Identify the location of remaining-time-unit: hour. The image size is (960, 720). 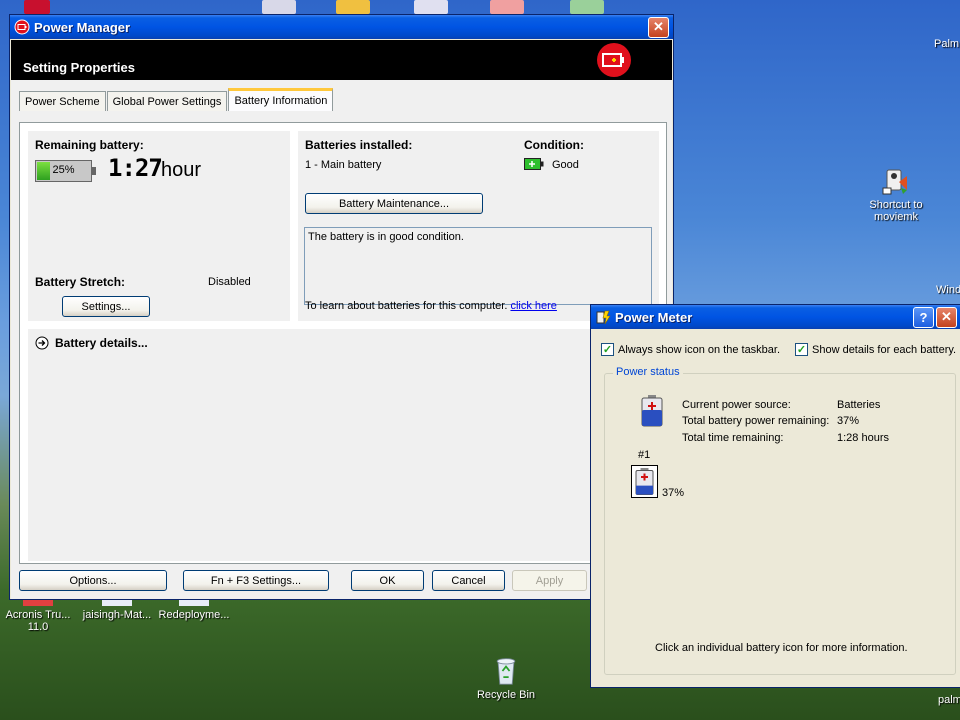
(181, 170).